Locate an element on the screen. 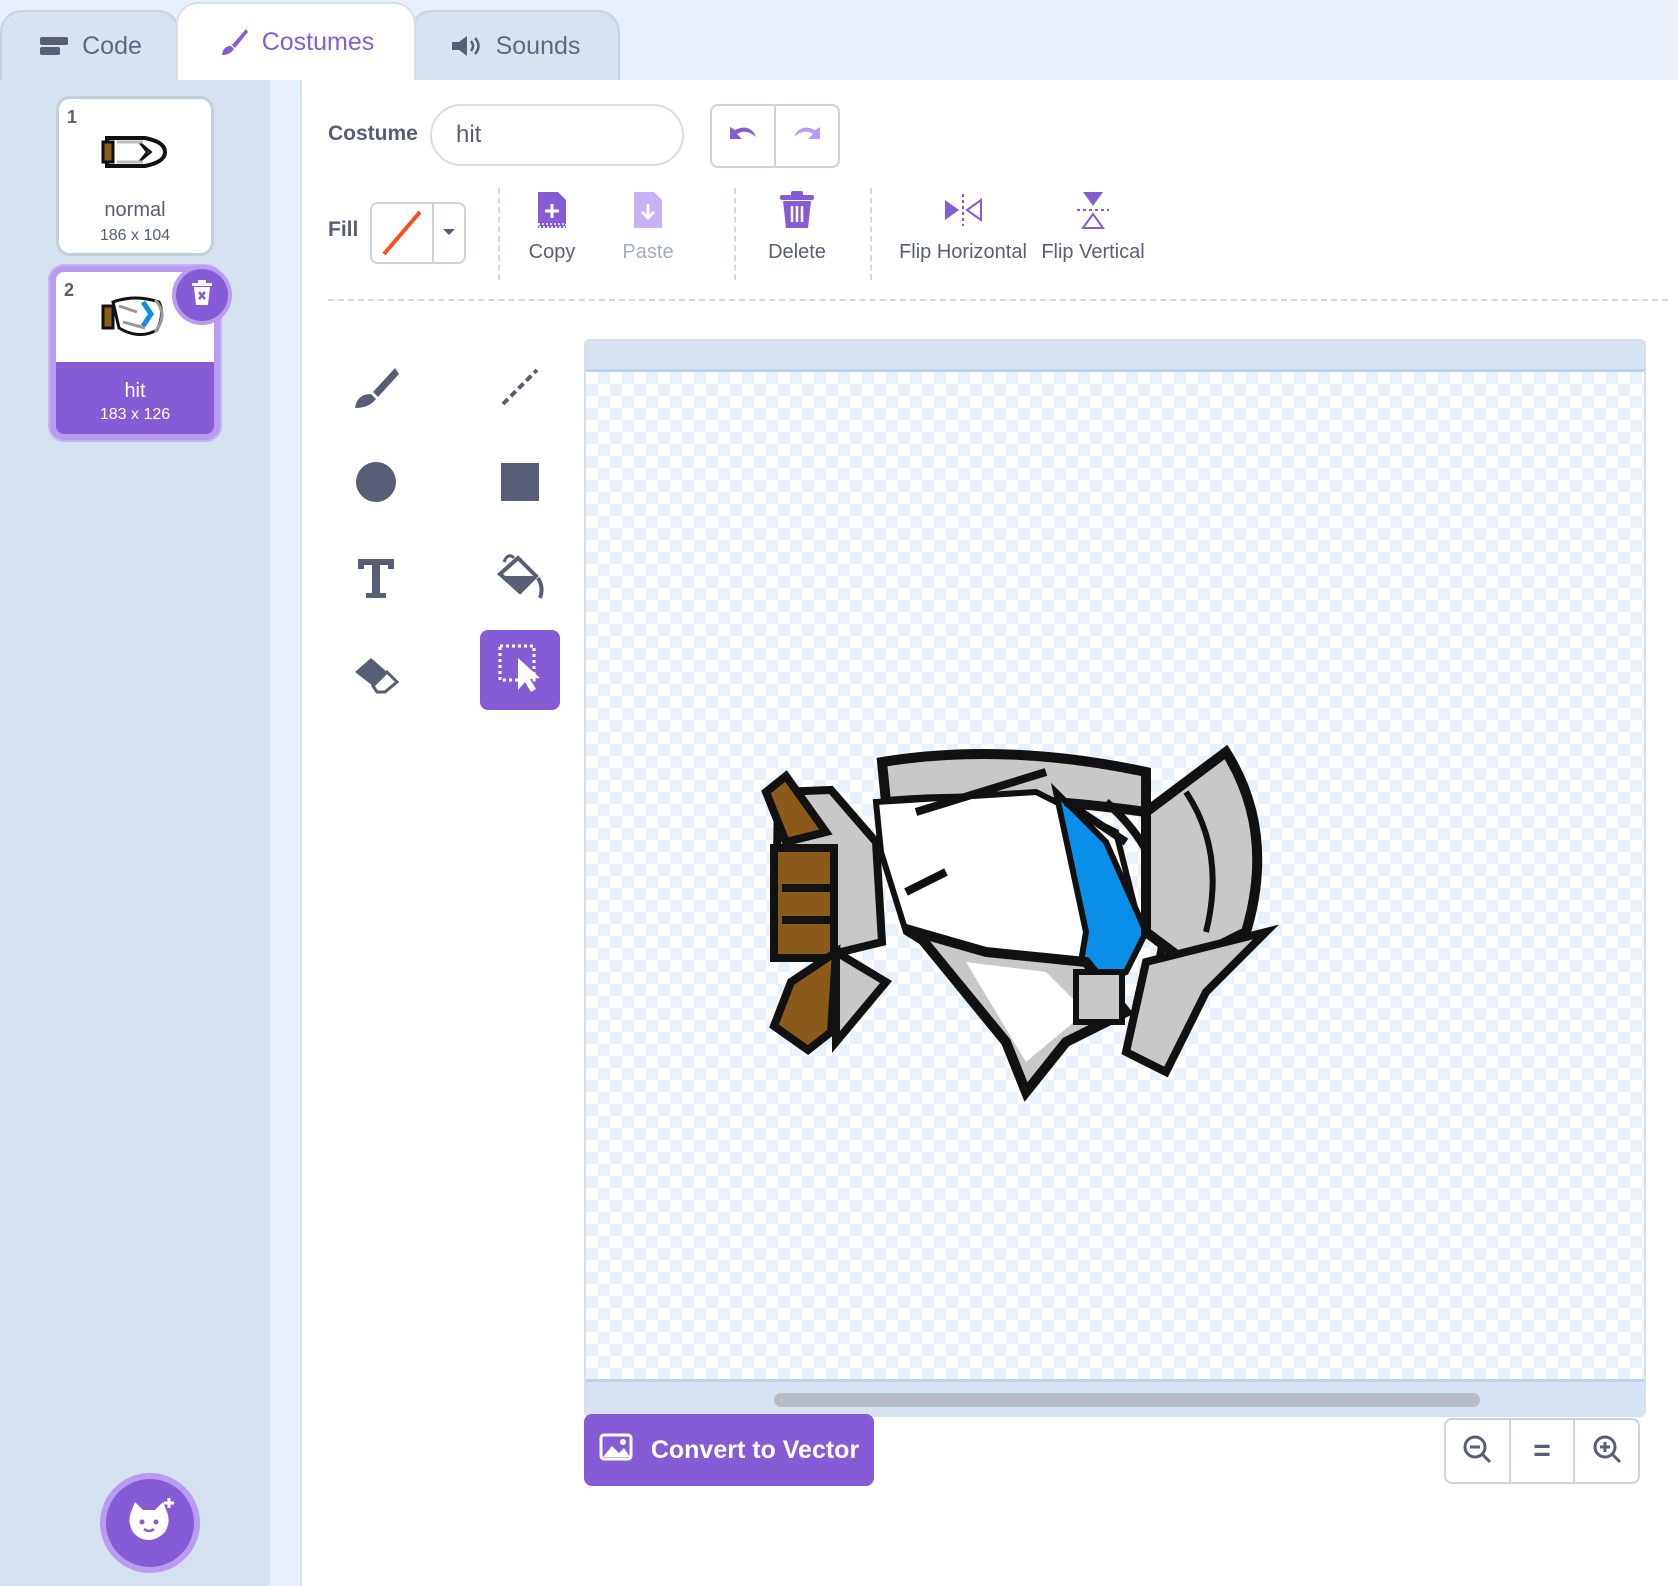  editor-tab-bar: Code Sounds Costumes is located at coordinates (839, 40).